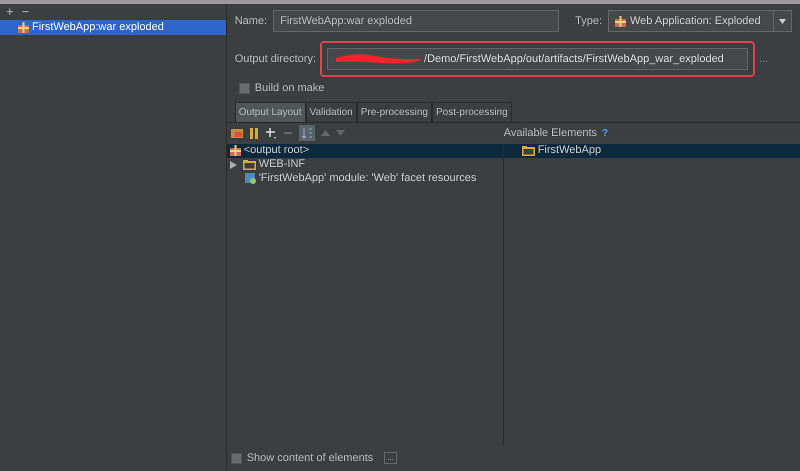 The height and width of the screenshot is (471, 800). Describe the element at coordinates (537, 59) in the screenshot. I see `output-directory-field: /Demo/FirstWebApp/out/artifacts/FirstWebApp_war_exploded` at that location.